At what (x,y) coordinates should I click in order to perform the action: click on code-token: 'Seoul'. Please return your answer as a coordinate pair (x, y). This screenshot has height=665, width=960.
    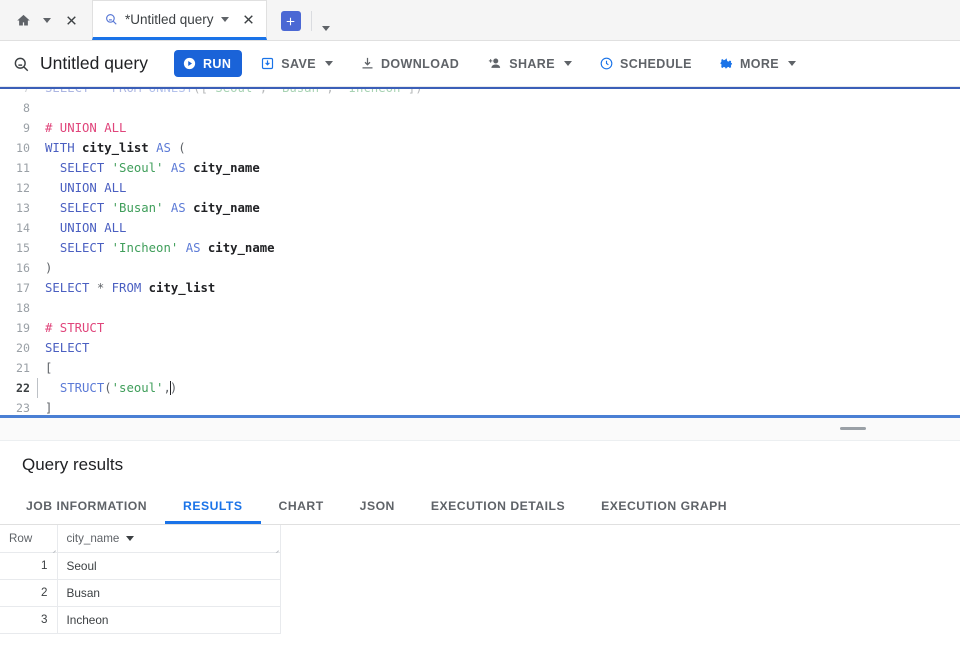
    Looking at the image, I should click on (233, 91).